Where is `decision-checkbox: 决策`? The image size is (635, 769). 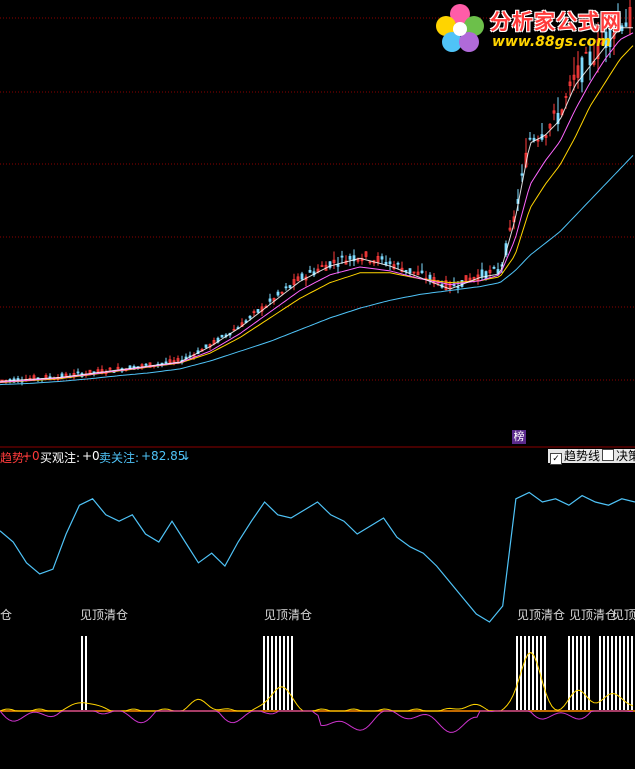
decision-checkbox: 决策 is located at coordinates (617, 456).